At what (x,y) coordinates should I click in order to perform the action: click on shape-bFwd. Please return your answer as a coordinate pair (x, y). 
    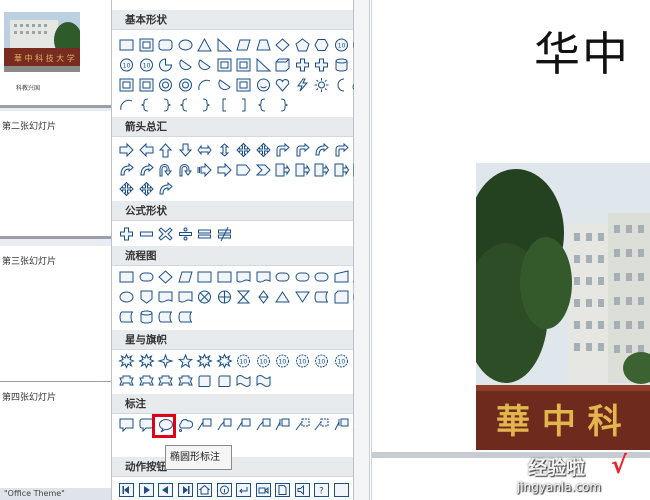
    Looking at the image, I should click on (147, 490).